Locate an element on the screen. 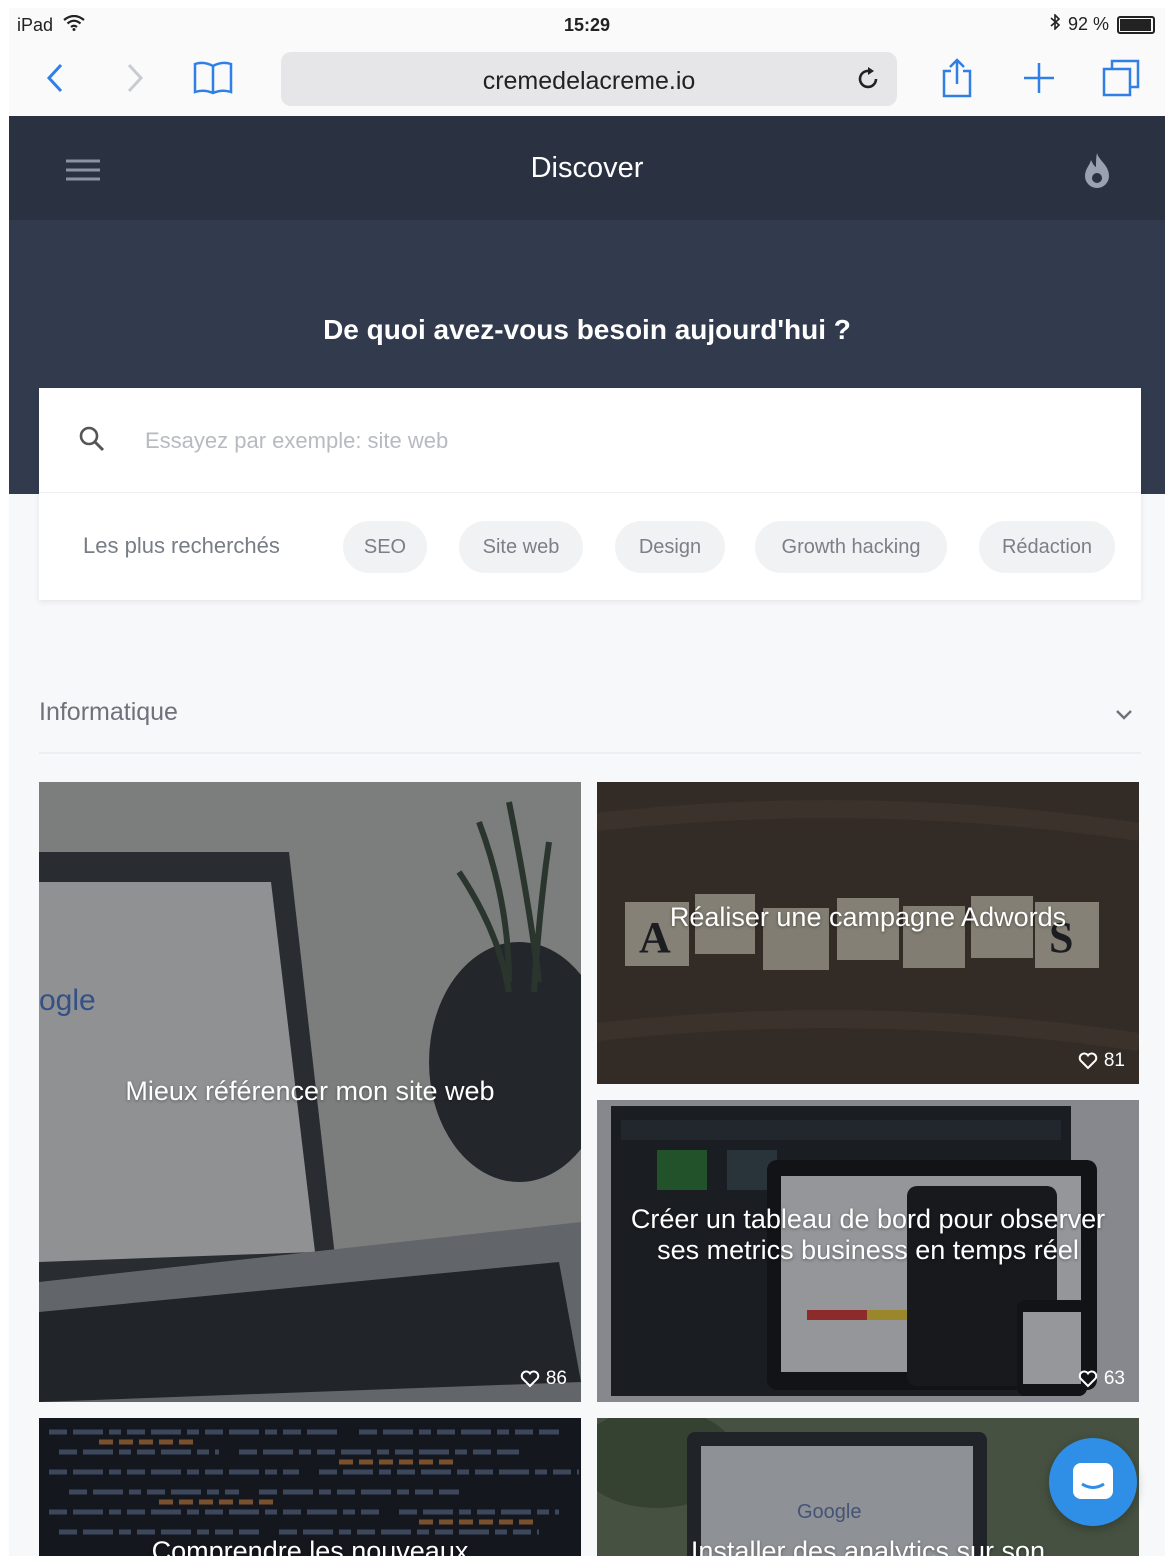 The image size is (1165, 1556). search-icon is located at coordinates (92, 439).